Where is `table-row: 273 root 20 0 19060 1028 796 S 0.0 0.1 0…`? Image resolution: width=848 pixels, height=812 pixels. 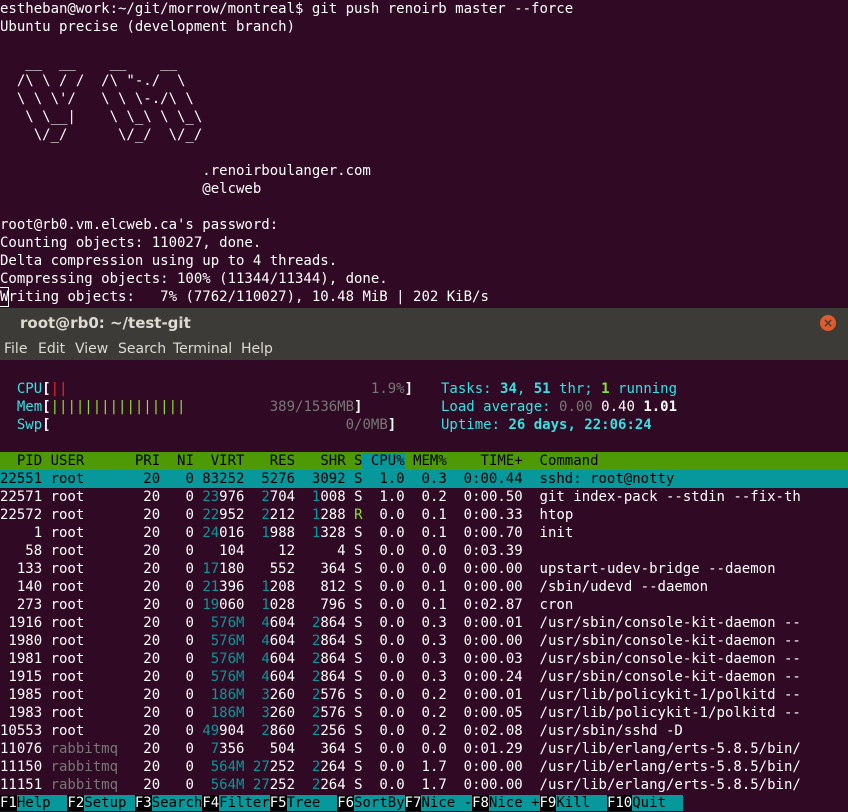
table-row: 273 root 20 0 19060 1028 796 S 0.0 0.1 0… is located at coordinates (286, 605).